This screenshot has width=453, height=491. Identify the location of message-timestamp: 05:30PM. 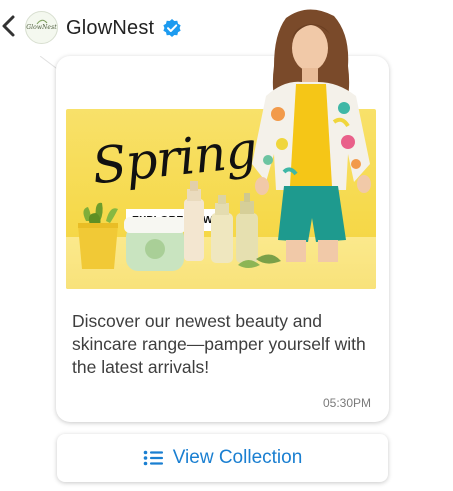
(346, 403).